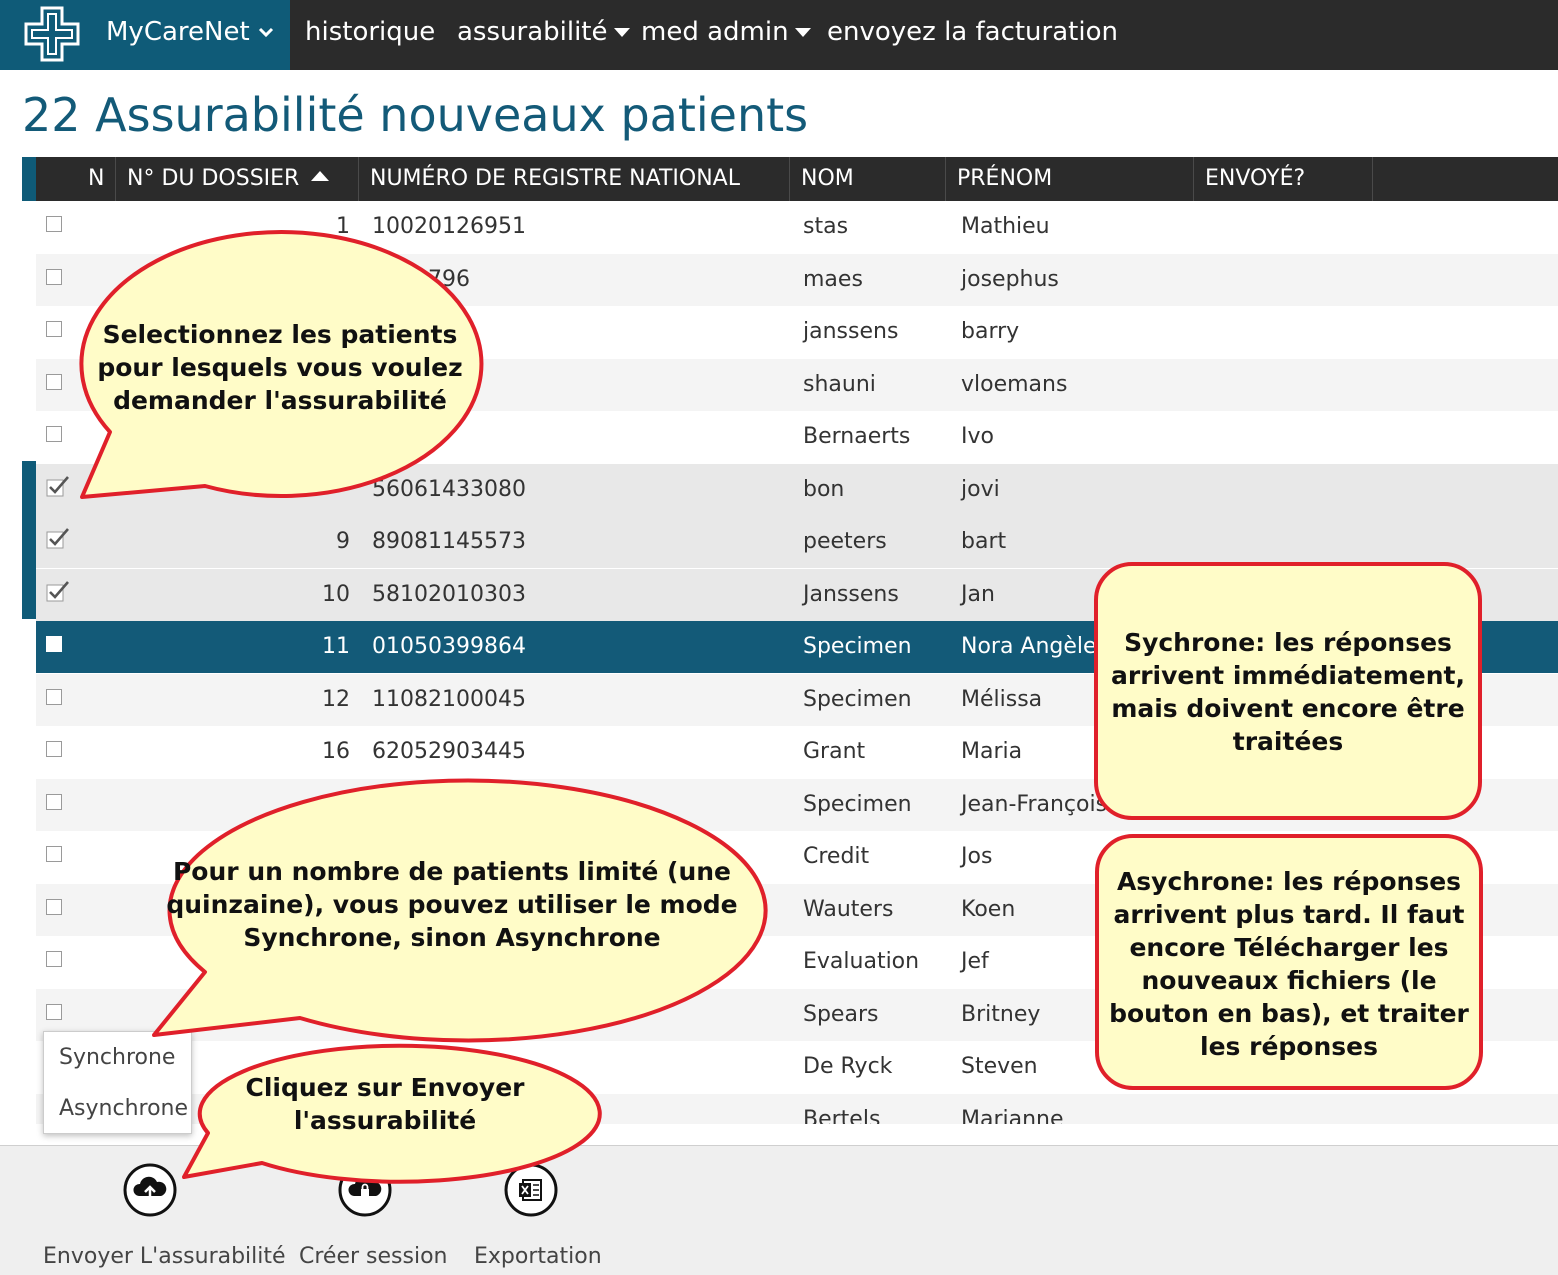 This screenshot has width=1558, height=1275. What do you see at coordinates (452, 937) in the screenshot?
I see `callout-line: Synchrone, sinon Asynchrone` at bounding box center [452, 937].